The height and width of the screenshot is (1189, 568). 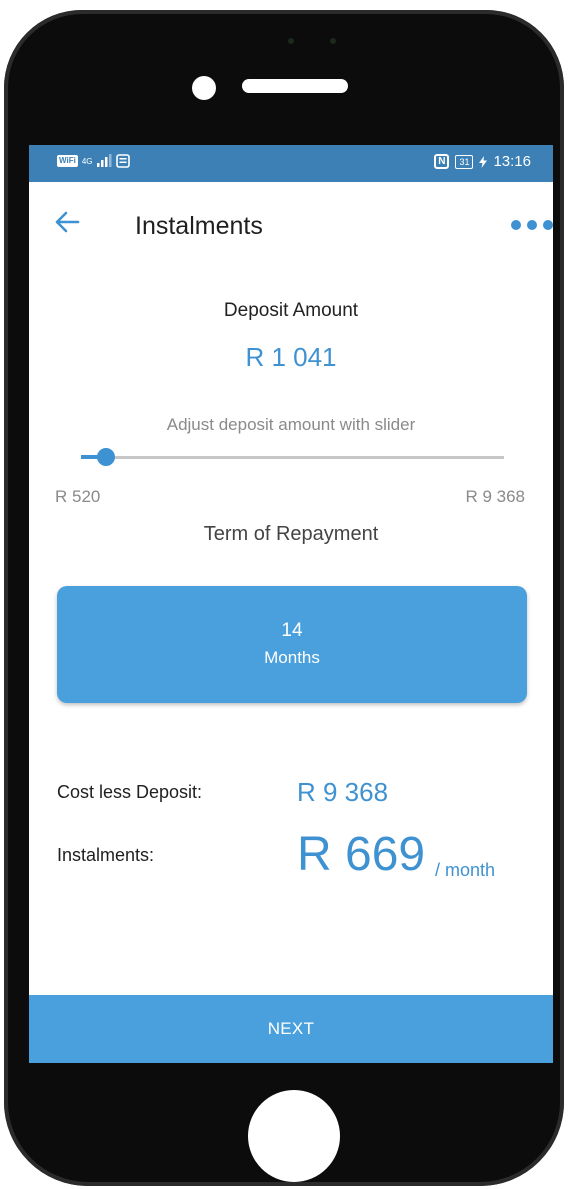 I want to click on status-bar: WiFi 4G N 31 13:16, so click(x=291, y=163).